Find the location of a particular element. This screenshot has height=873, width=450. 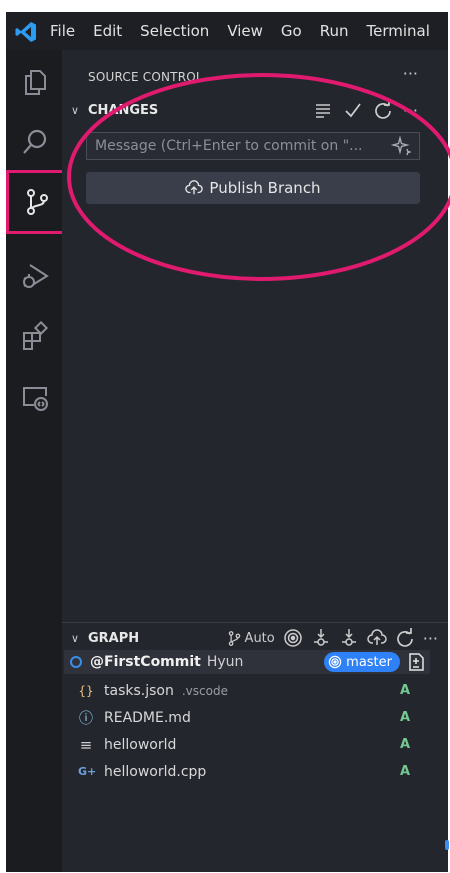

title-bar: File Edit Selection View Go Run Terminal is located at coordinates (227, 31).